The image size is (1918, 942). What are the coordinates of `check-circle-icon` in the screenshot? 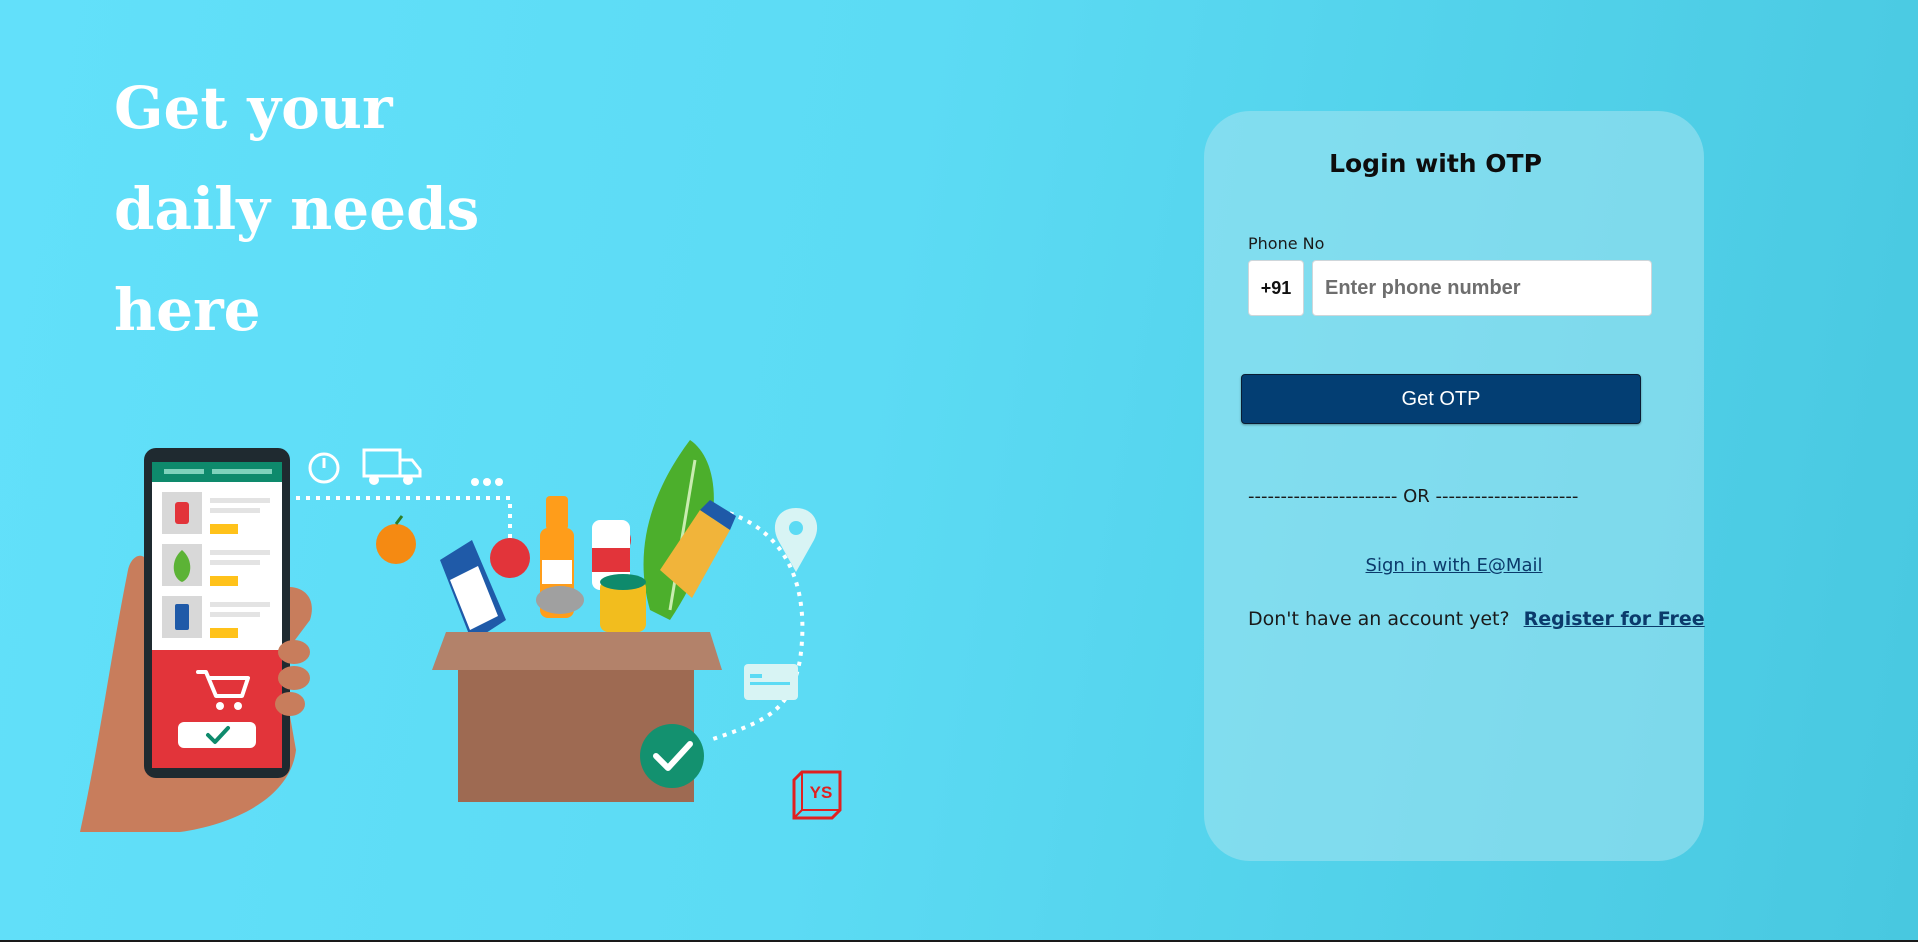 It's located at (672, 756).